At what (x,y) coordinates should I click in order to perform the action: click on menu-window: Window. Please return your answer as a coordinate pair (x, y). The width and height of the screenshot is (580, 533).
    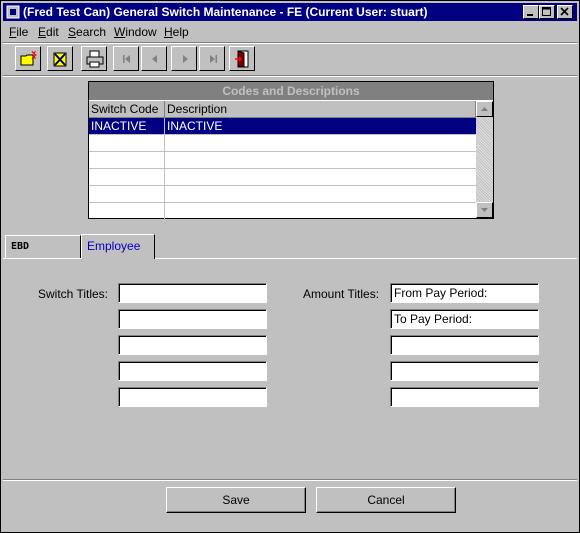
    Looking at the image, I should click on (135, 32).